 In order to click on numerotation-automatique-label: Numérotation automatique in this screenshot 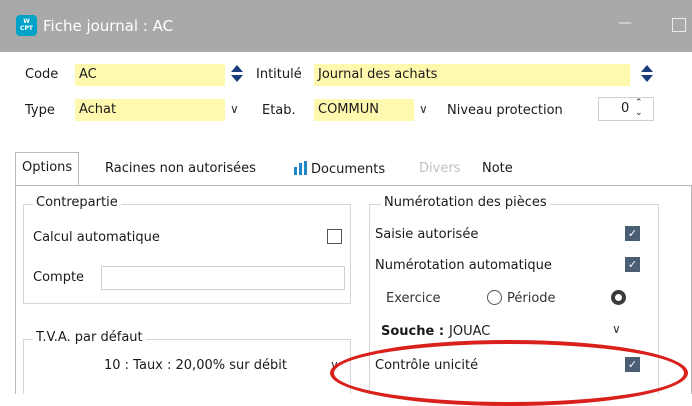, I will do `click(463, 265)`.